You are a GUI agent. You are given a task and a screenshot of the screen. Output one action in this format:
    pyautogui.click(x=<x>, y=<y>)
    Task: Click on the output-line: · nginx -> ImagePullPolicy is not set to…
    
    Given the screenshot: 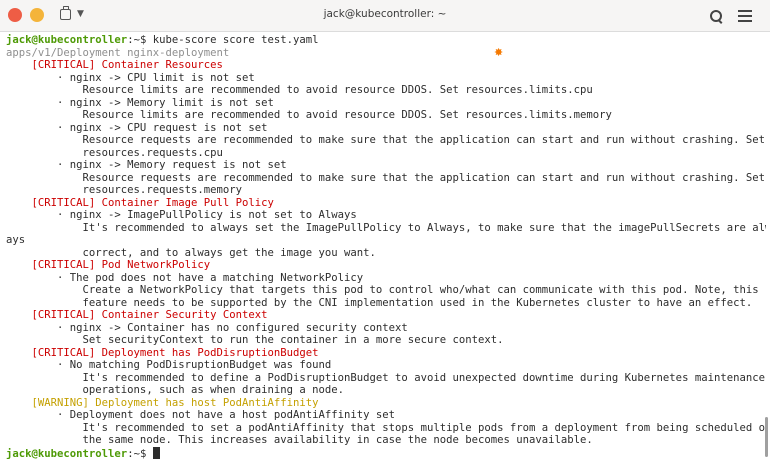 What is the action you would take?
    pyautogui.click(x=181, y=215)
    